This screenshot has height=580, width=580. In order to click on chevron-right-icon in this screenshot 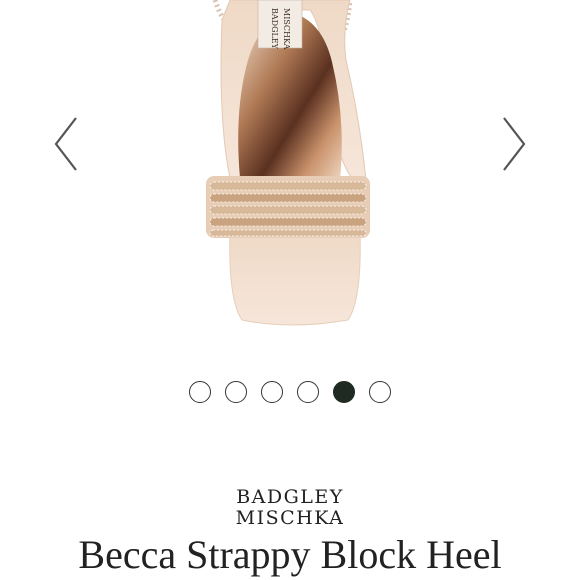, I will do `click(514, 144)`.